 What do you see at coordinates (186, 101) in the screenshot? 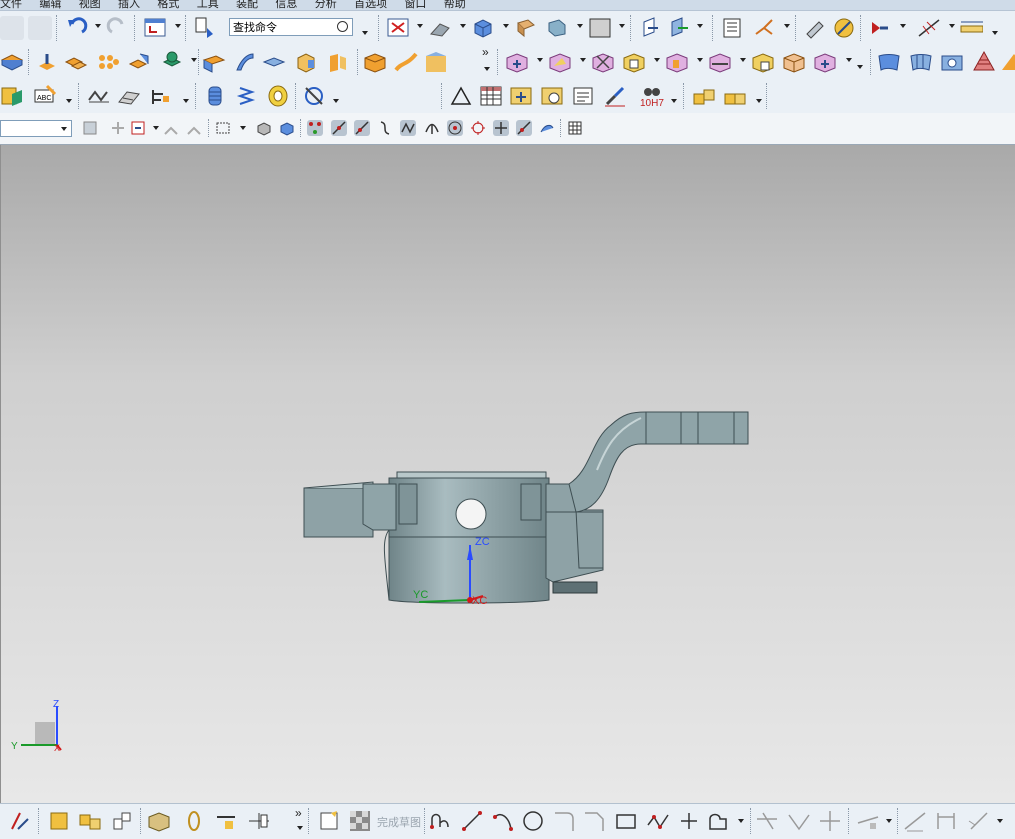
I see `gear-dropdown` at bounding box center [186, 101].